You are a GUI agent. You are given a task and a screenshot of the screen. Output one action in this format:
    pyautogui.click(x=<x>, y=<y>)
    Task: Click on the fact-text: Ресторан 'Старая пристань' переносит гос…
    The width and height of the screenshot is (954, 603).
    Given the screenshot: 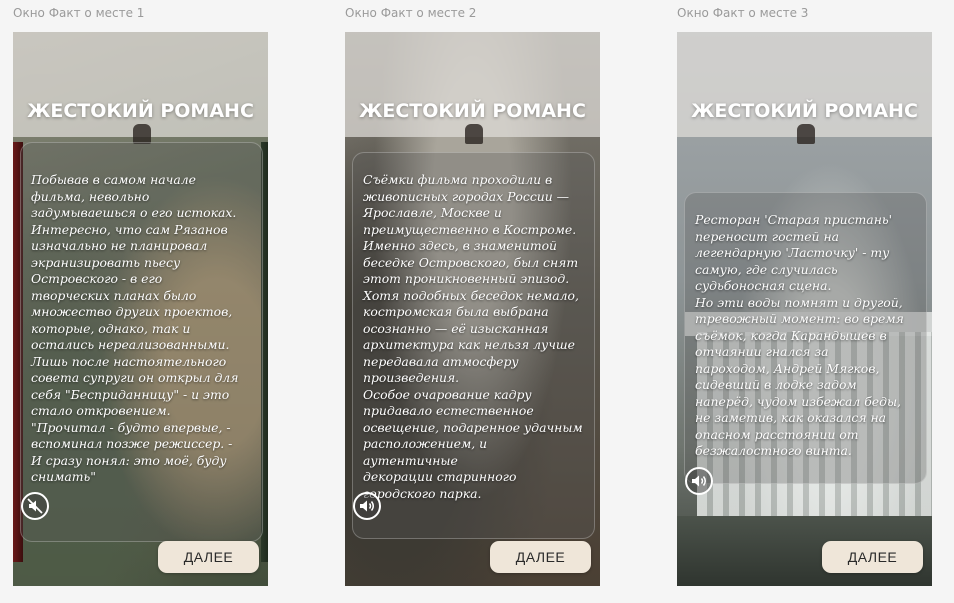 What is the action you would take?
    pyautogui.click(x=799, y=335)
    